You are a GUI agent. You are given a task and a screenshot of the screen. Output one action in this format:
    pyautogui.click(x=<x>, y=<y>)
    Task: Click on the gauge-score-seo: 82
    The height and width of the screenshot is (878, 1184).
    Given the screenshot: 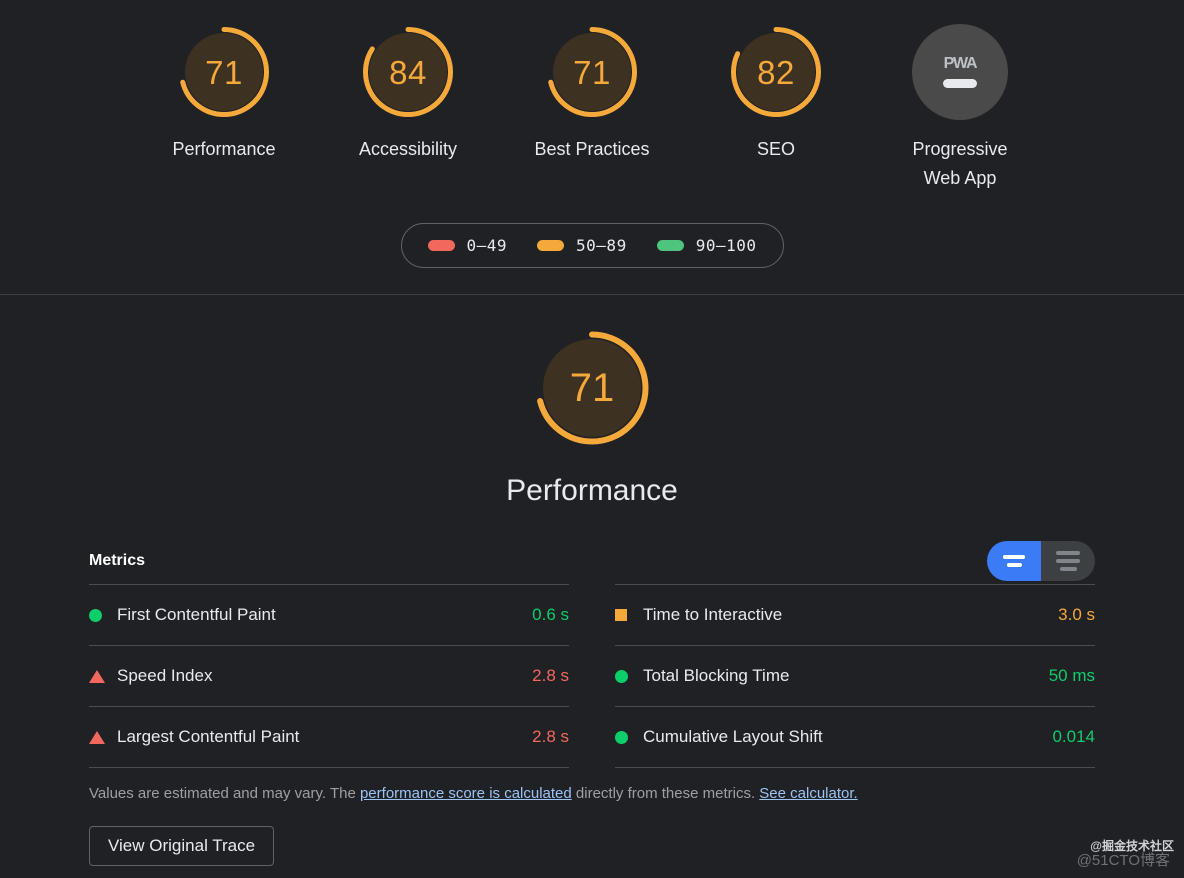 What is the action you would take?
    pyautogui.click(x=776, y=72)
    